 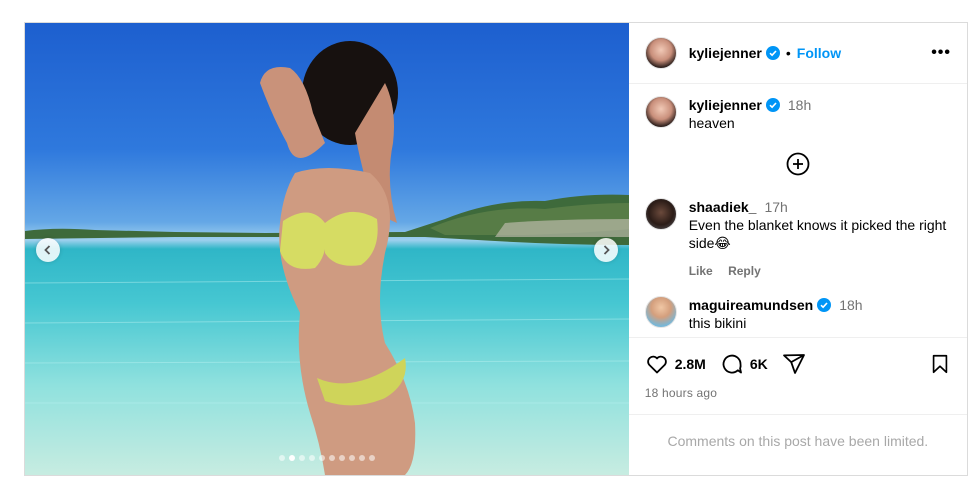 What do you see at coordinates (797, 314) in the screenshot?
I see `comment-item: maguireamundsen 18h this bikini` at bounding box center [797, 314].